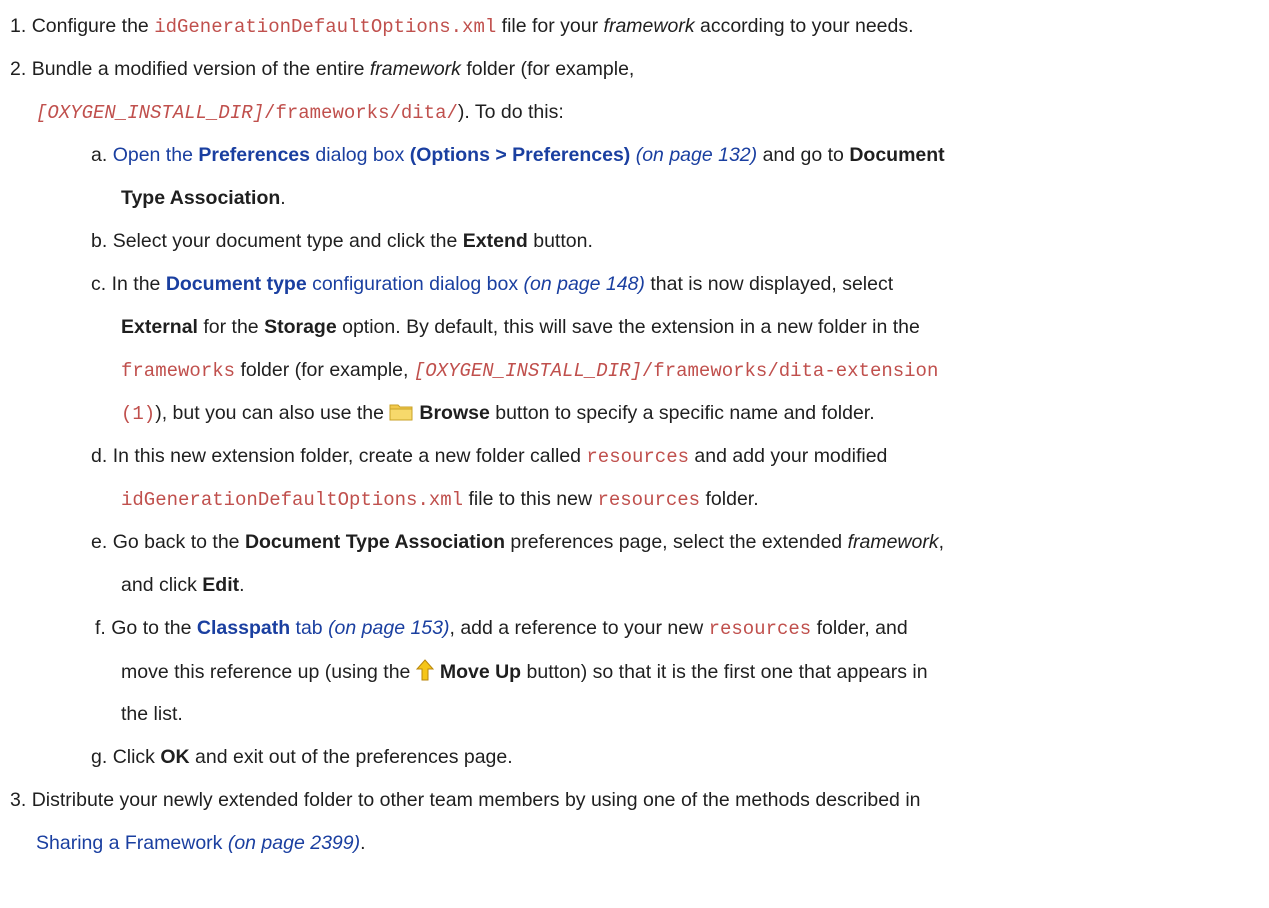 The image size is (1269, 908). Describe the element at coordinates (99, 456) in the screenshot. I see `substep-label: d.` at that location.